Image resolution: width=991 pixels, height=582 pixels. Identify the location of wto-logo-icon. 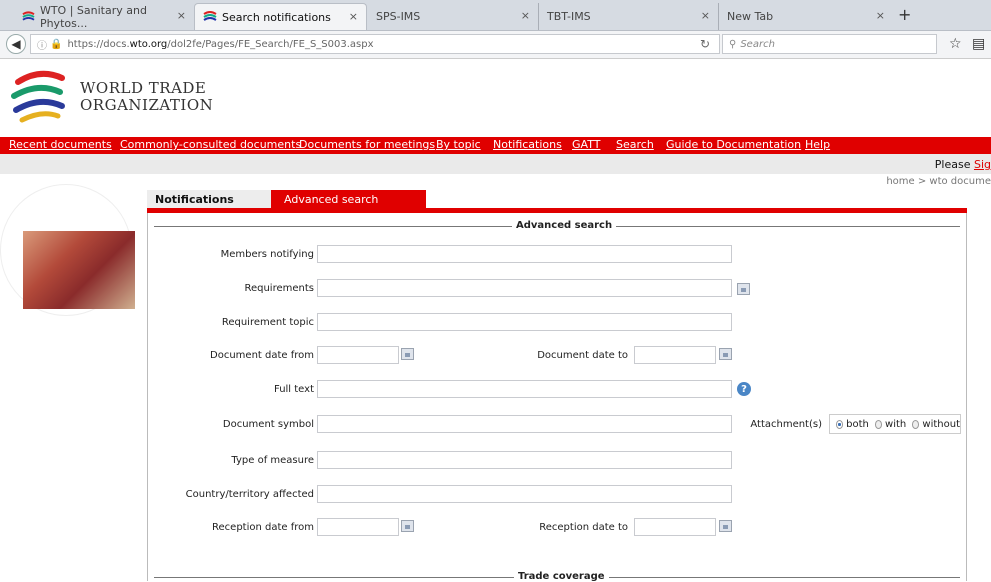
(38, 96).